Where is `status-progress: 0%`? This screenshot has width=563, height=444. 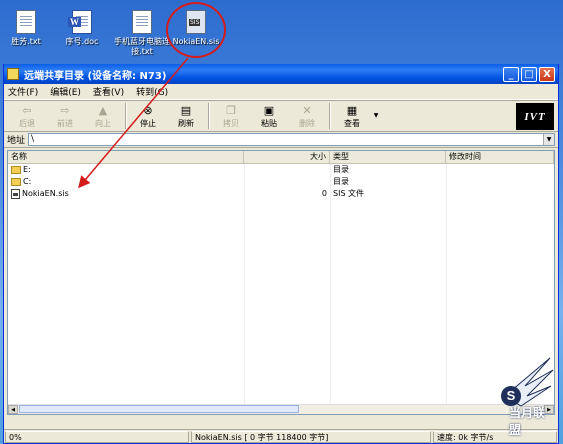 status-progress: 0% is located at coordinates (97, 437).